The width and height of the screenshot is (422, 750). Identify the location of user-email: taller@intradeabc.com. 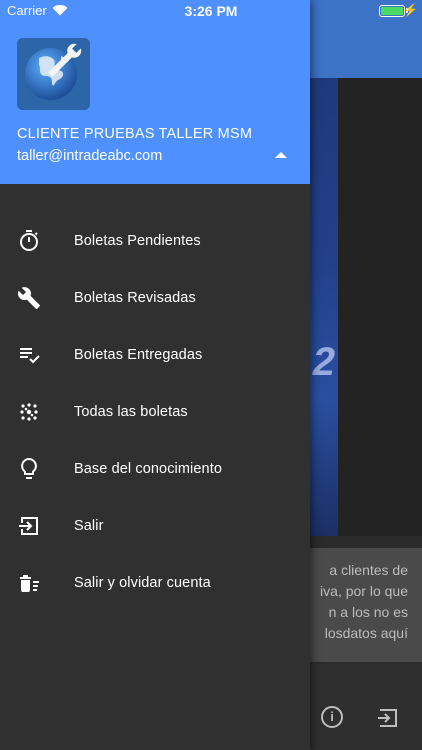
(90, 156).